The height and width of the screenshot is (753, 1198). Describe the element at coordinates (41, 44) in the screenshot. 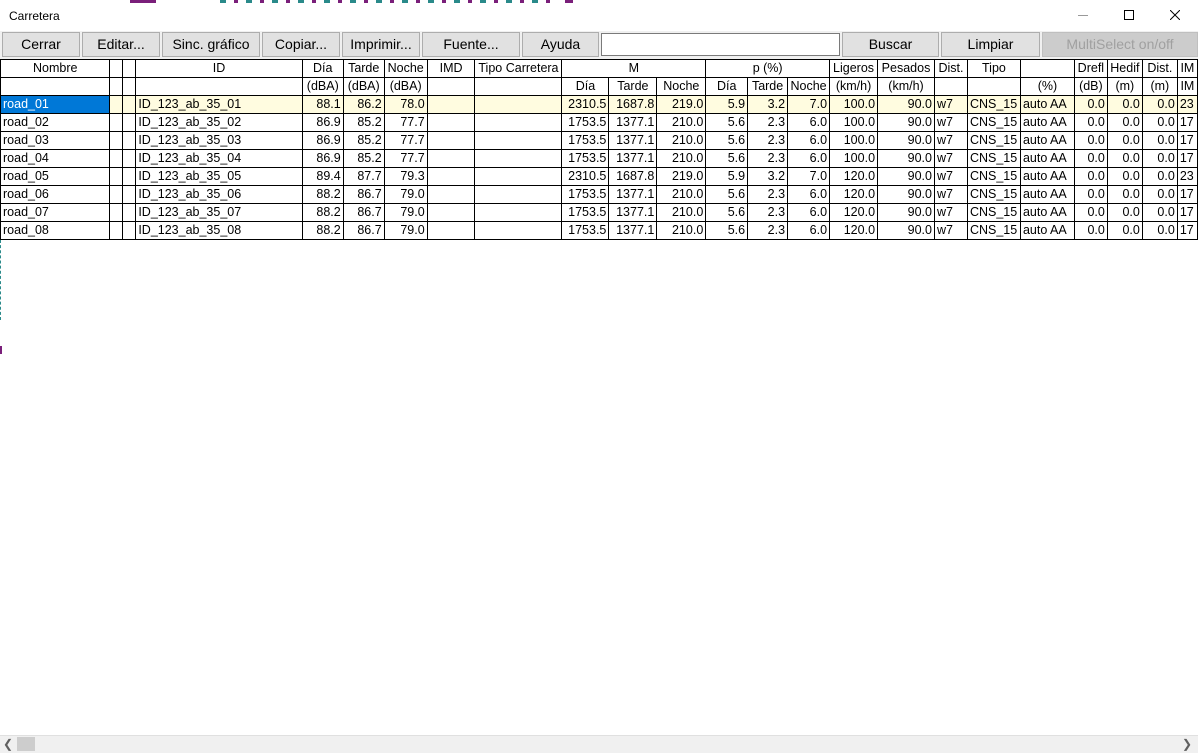

I see `close-window-button: Cerrar` at that location.